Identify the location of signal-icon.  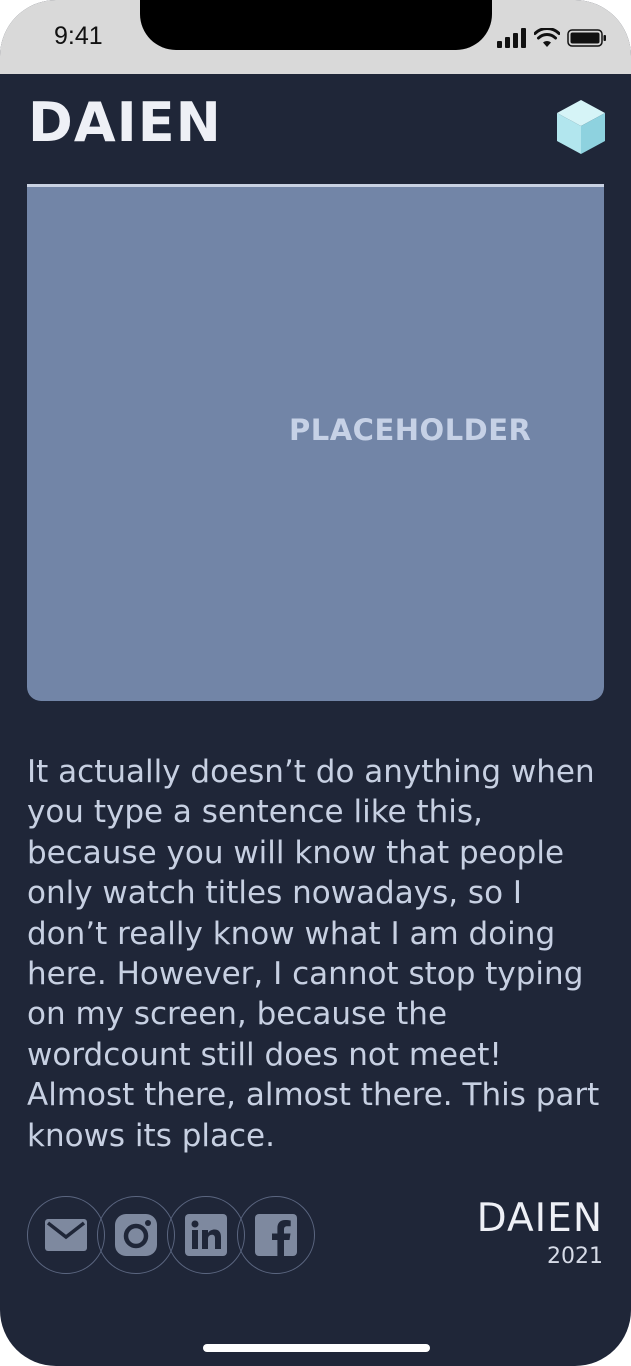
(511, 38).